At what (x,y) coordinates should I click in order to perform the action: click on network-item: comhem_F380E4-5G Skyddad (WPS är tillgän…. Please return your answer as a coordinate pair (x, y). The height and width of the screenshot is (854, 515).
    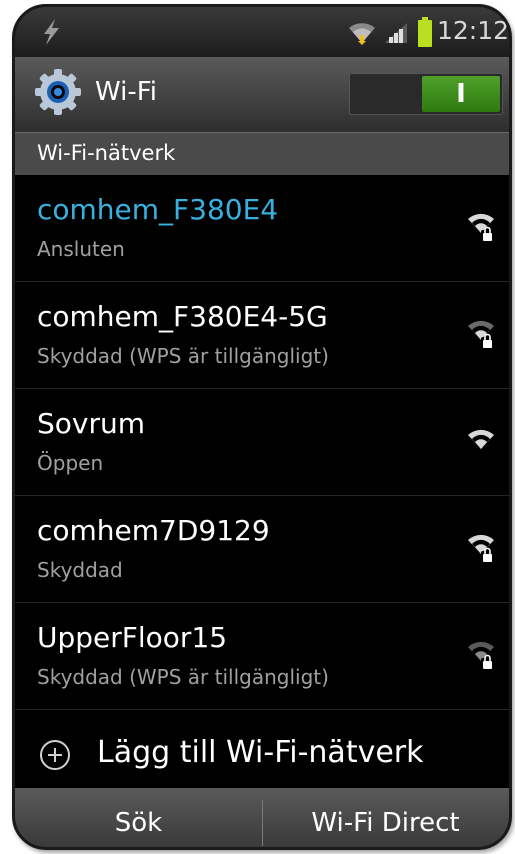
    Looking at the image, I should click on (262, 335).